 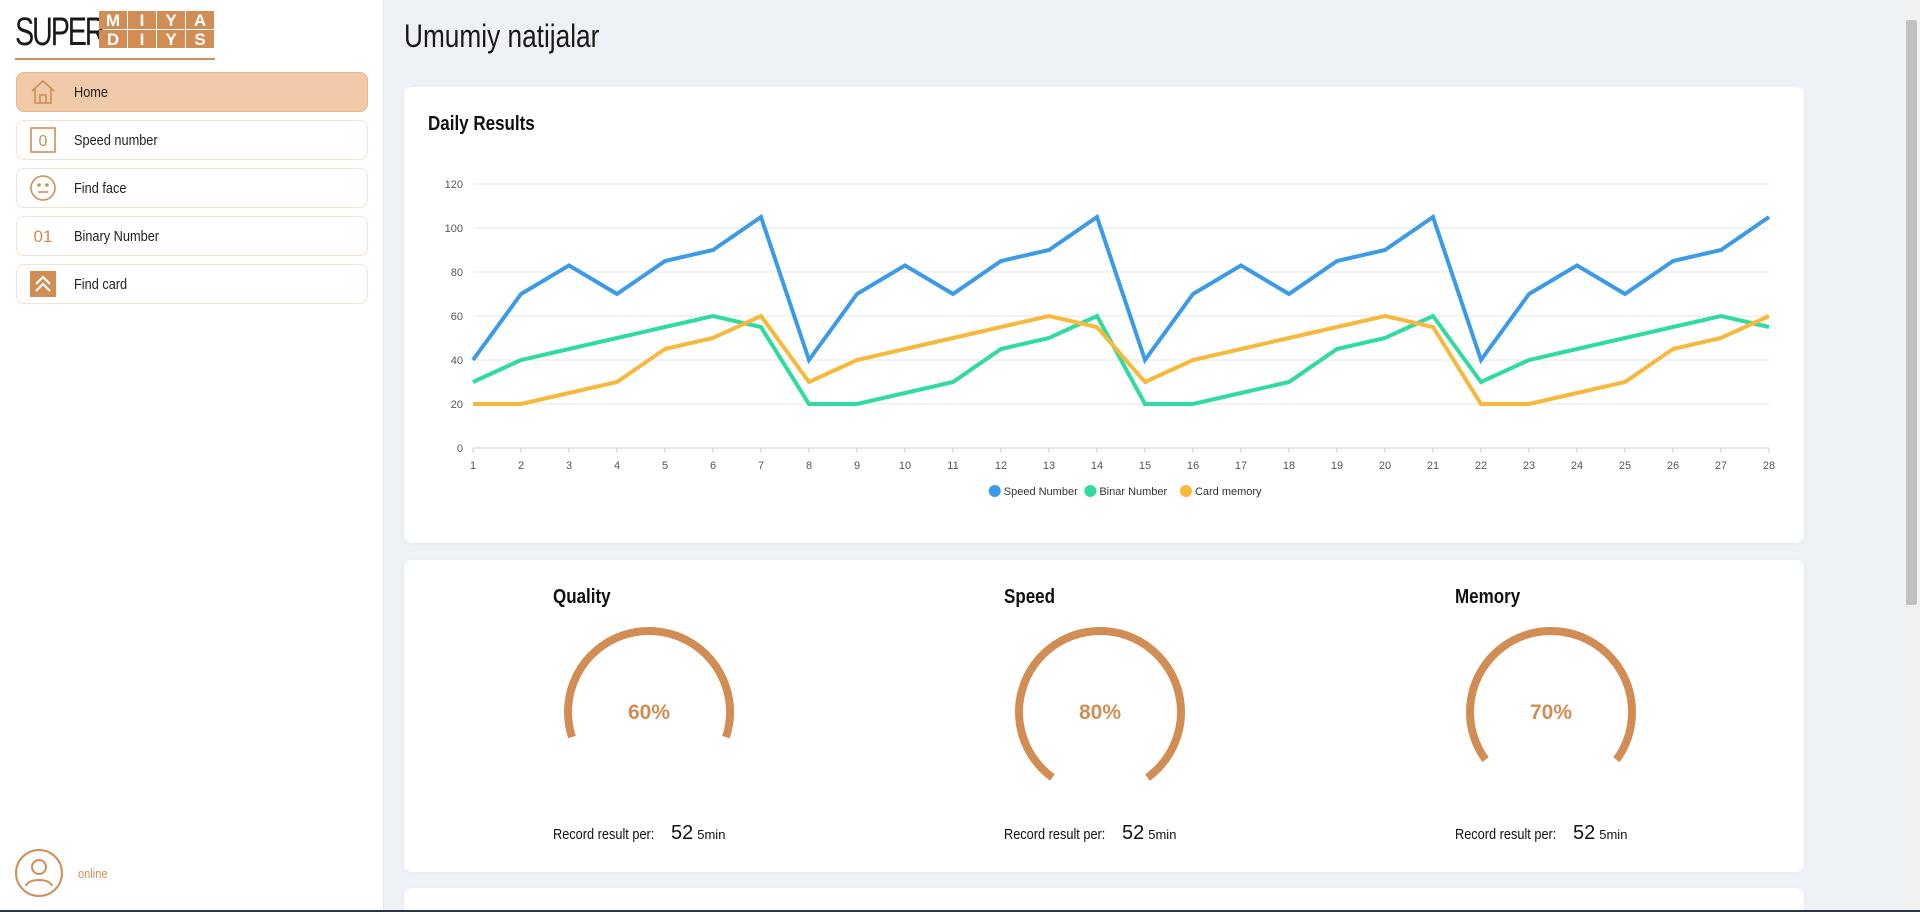 What do you see at coordinates (1625, 466) in the screenshot?
I see `x-tick-label: 25` at bounding box center [1625, 466].